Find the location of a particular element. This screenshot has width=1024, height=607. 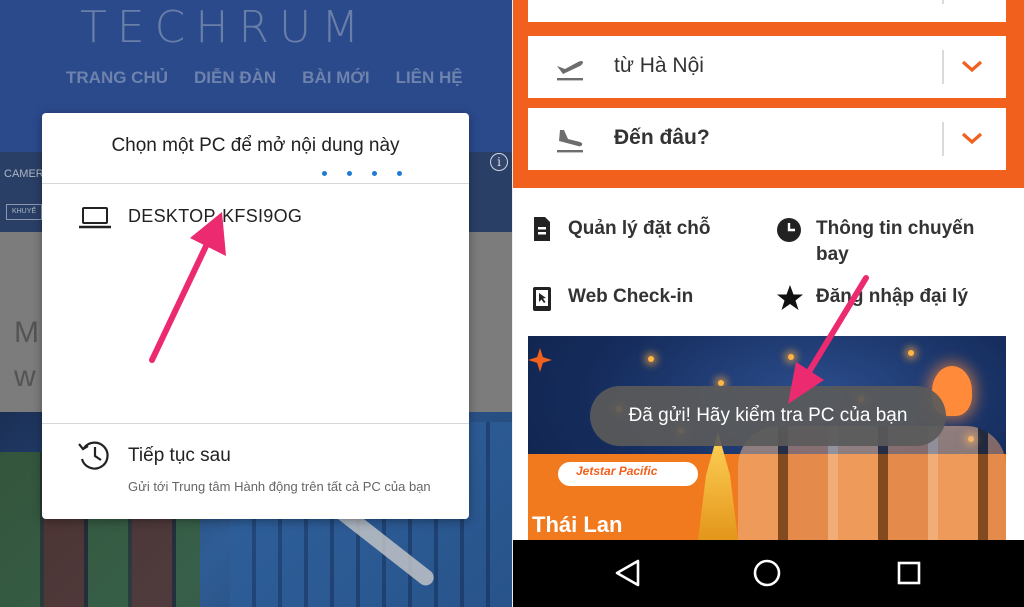

home-icon is located at coordinates (767, 573).